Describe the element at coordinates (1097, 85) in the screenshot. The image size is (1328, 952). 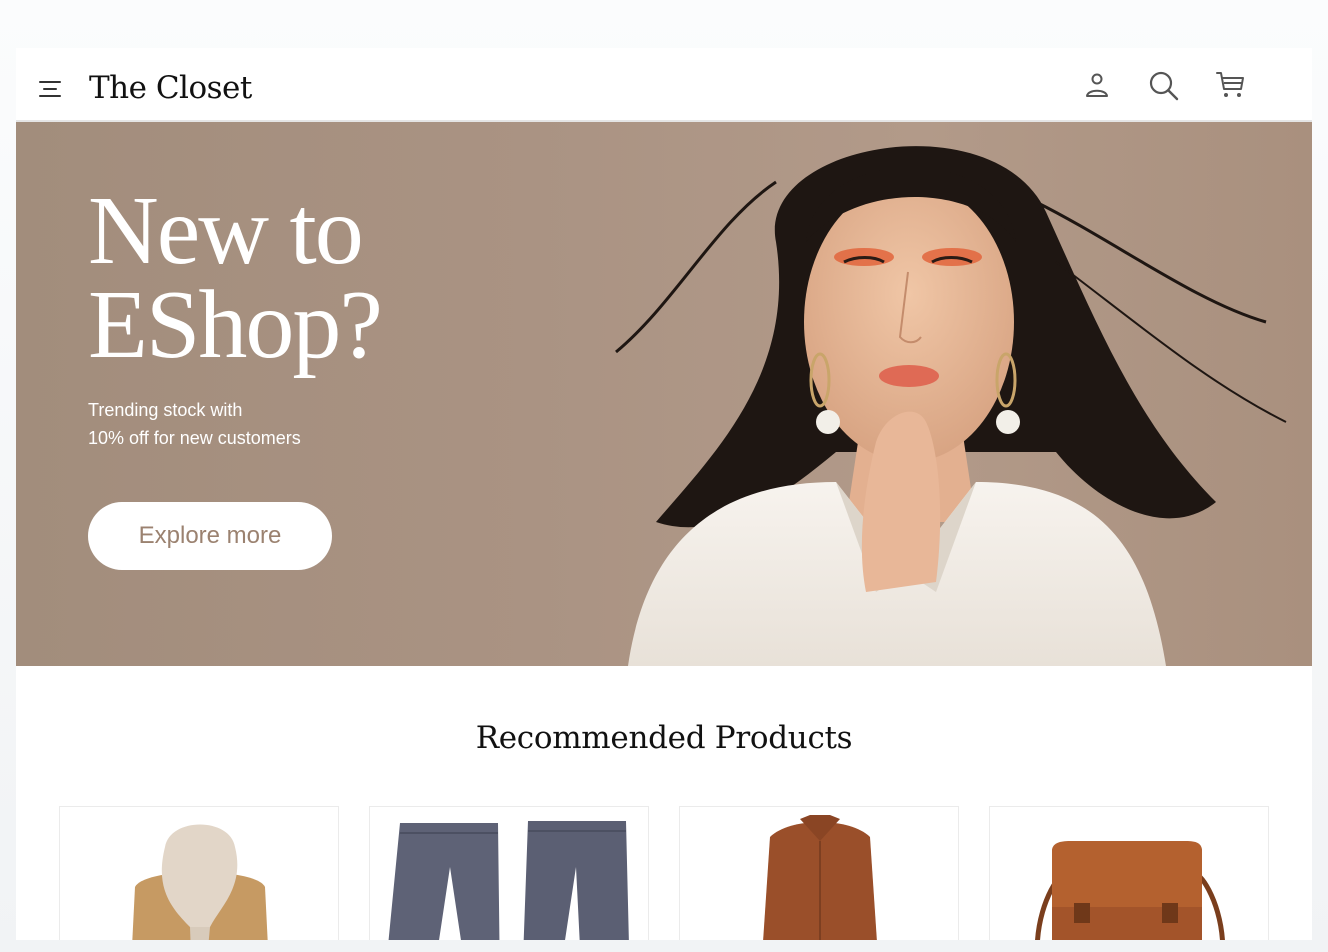
I see `user-icon` at that location.